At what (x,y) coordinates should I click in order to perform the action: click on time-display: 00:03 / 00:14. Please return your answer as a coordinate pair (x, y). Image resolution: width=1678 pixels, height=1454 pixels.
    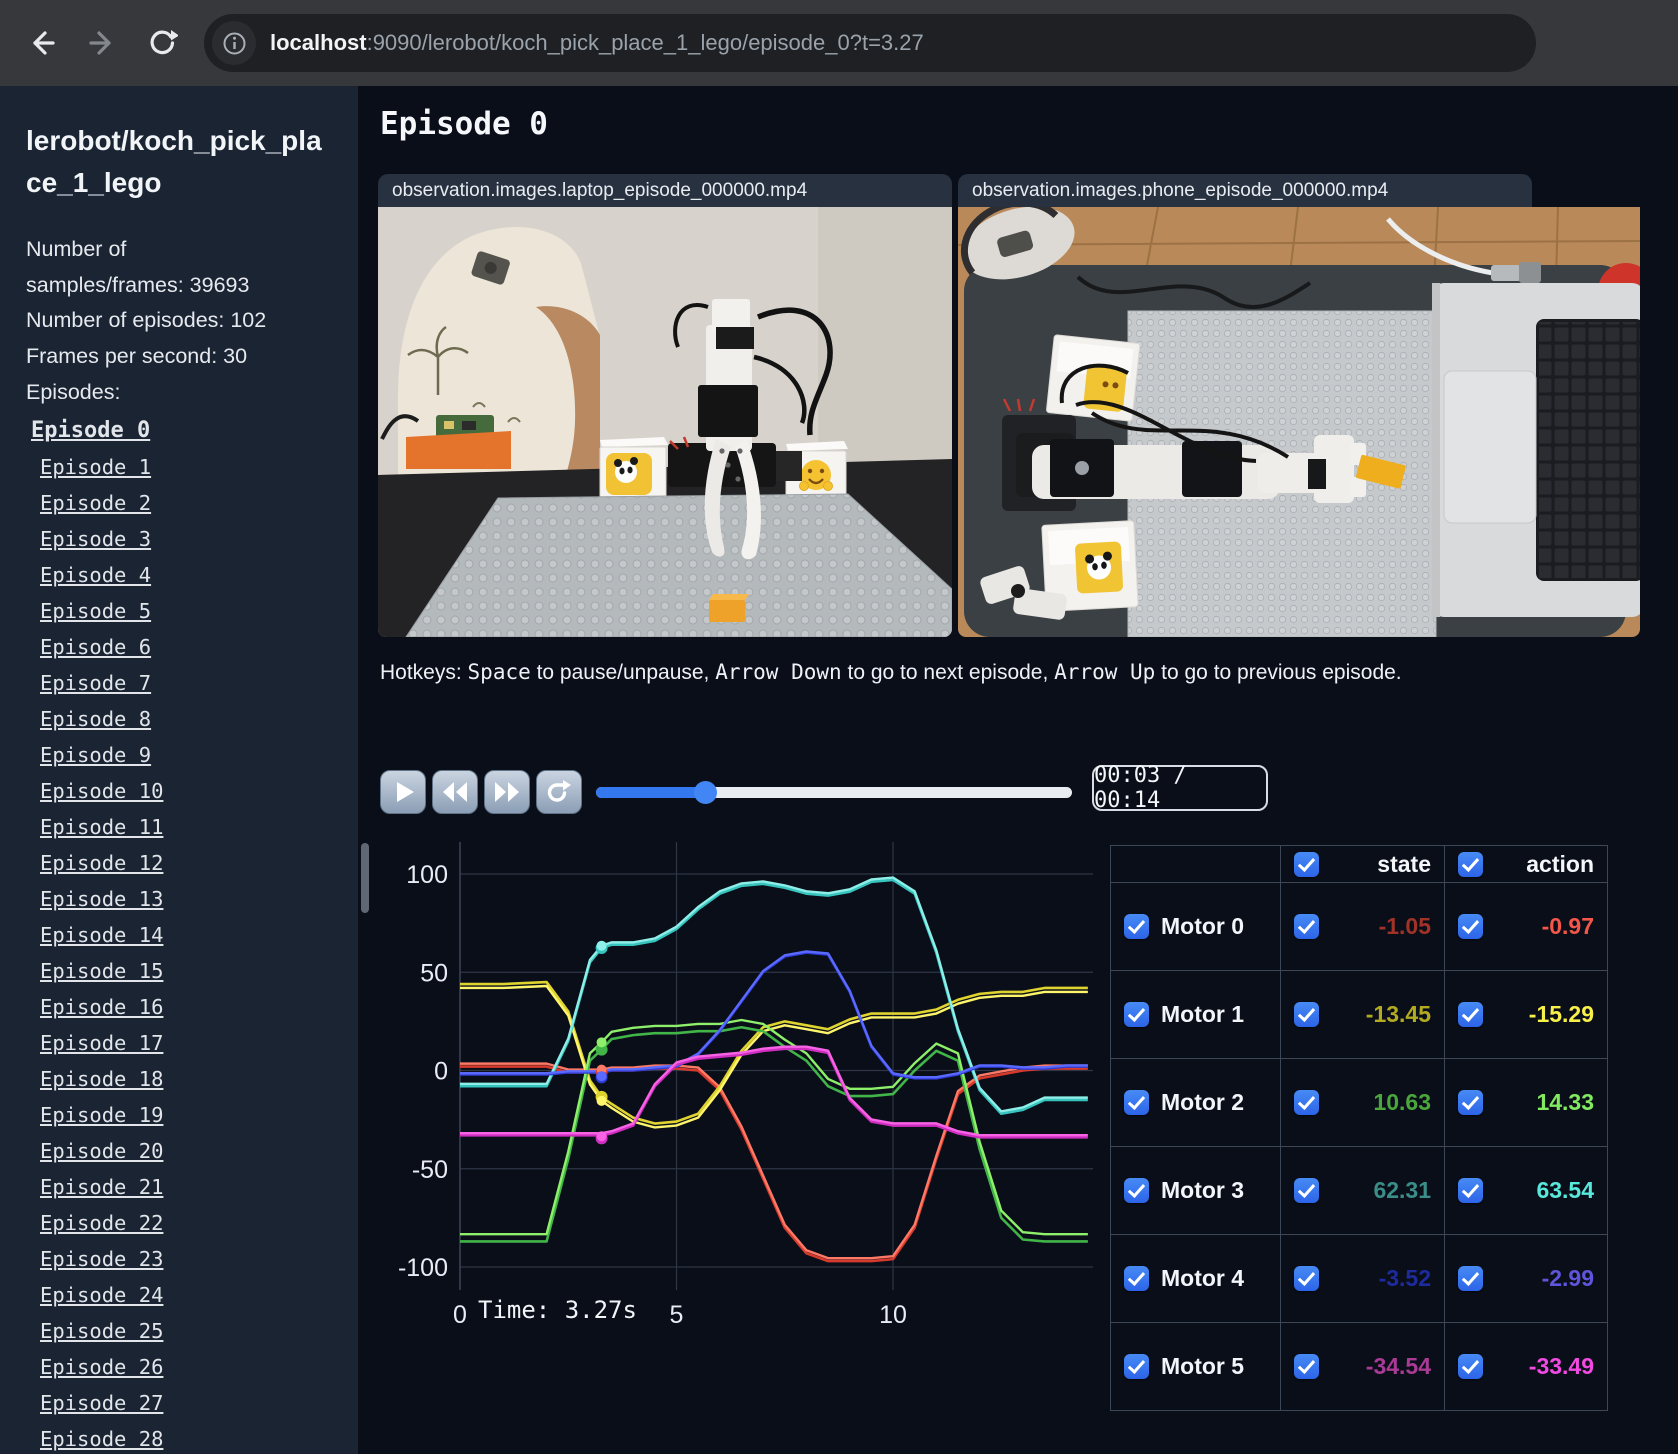
    Looking at the image, I should click on (1180, 788).